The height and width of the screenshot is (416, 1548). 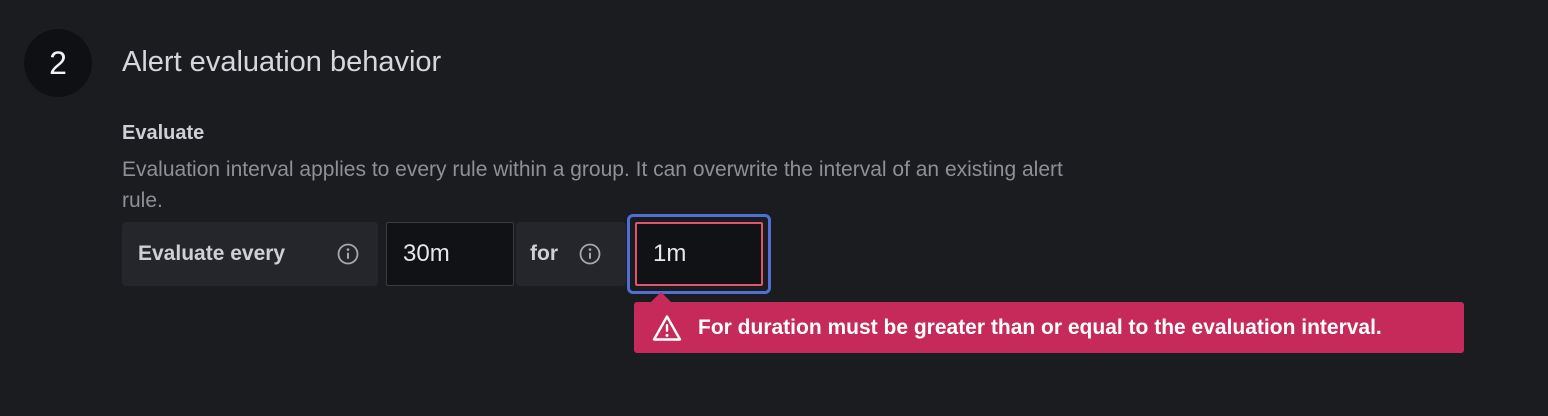 I want to click on for-addon: for, so click(x=571, y=254).